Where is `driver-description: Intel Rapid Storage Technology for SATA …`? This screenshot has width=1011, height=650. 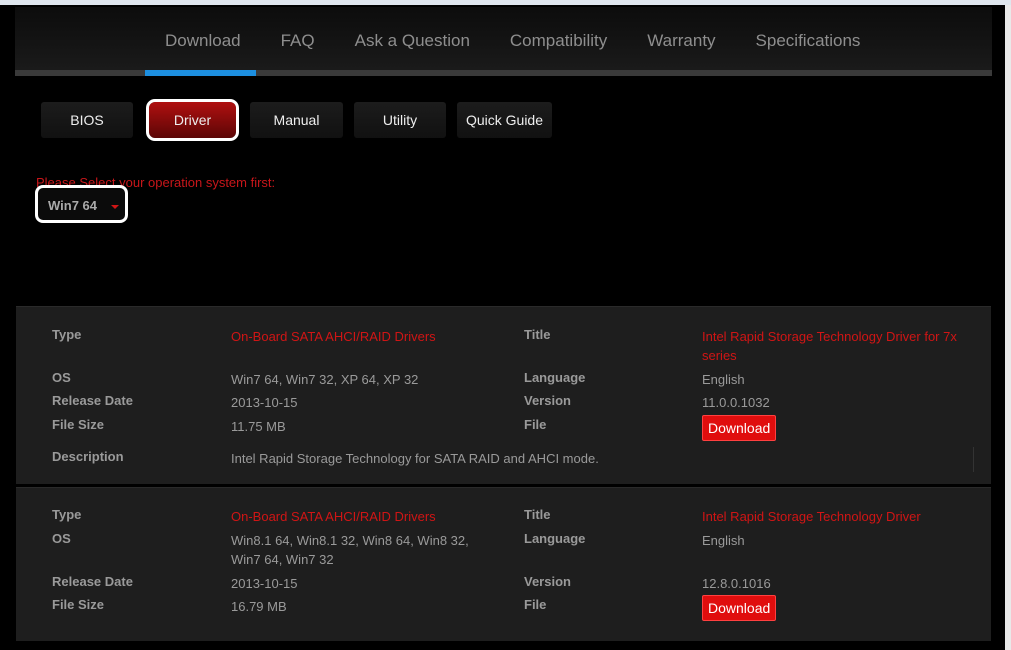 driver-description: Intel Rapid Storage Technology for SATA … is located at coordinates (415, 458).